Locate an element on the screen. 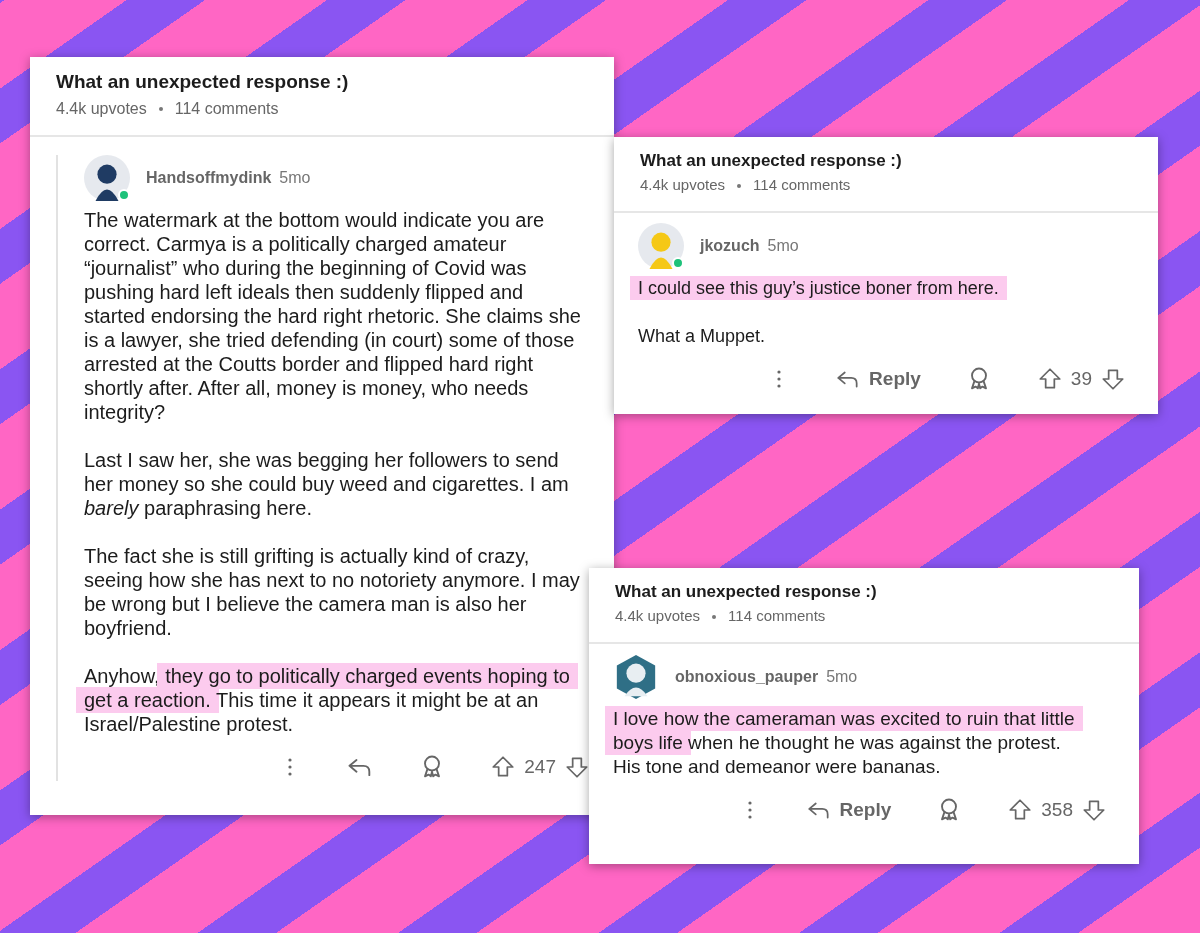 This screenshot has width=1200, height=933. comment-text: Last I saw her, she was begging her followers to send her money so she could buy weed and cigarettes. I am barely paraphrasing here. is located at coordinates (326, 484).